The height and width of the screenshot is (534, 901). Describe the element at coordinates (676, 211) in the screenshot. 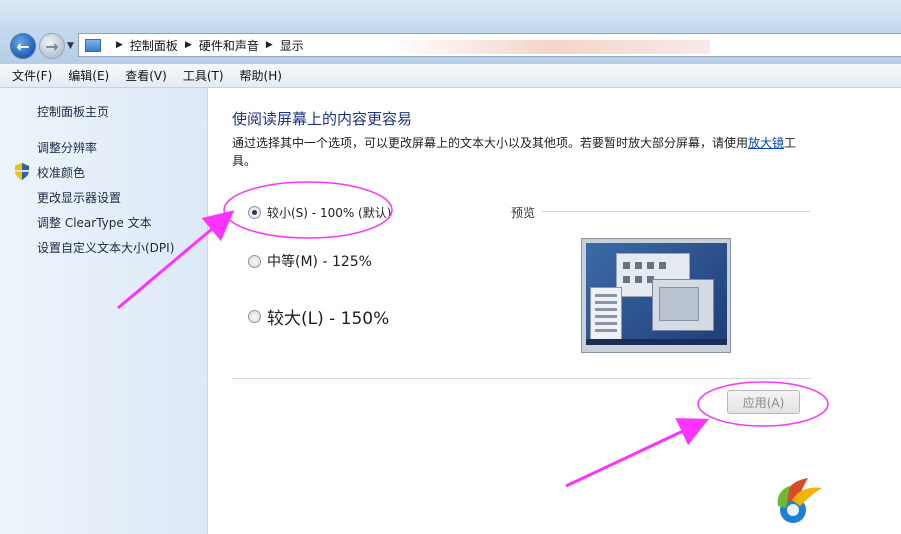

I see `preview-divider` at that location.